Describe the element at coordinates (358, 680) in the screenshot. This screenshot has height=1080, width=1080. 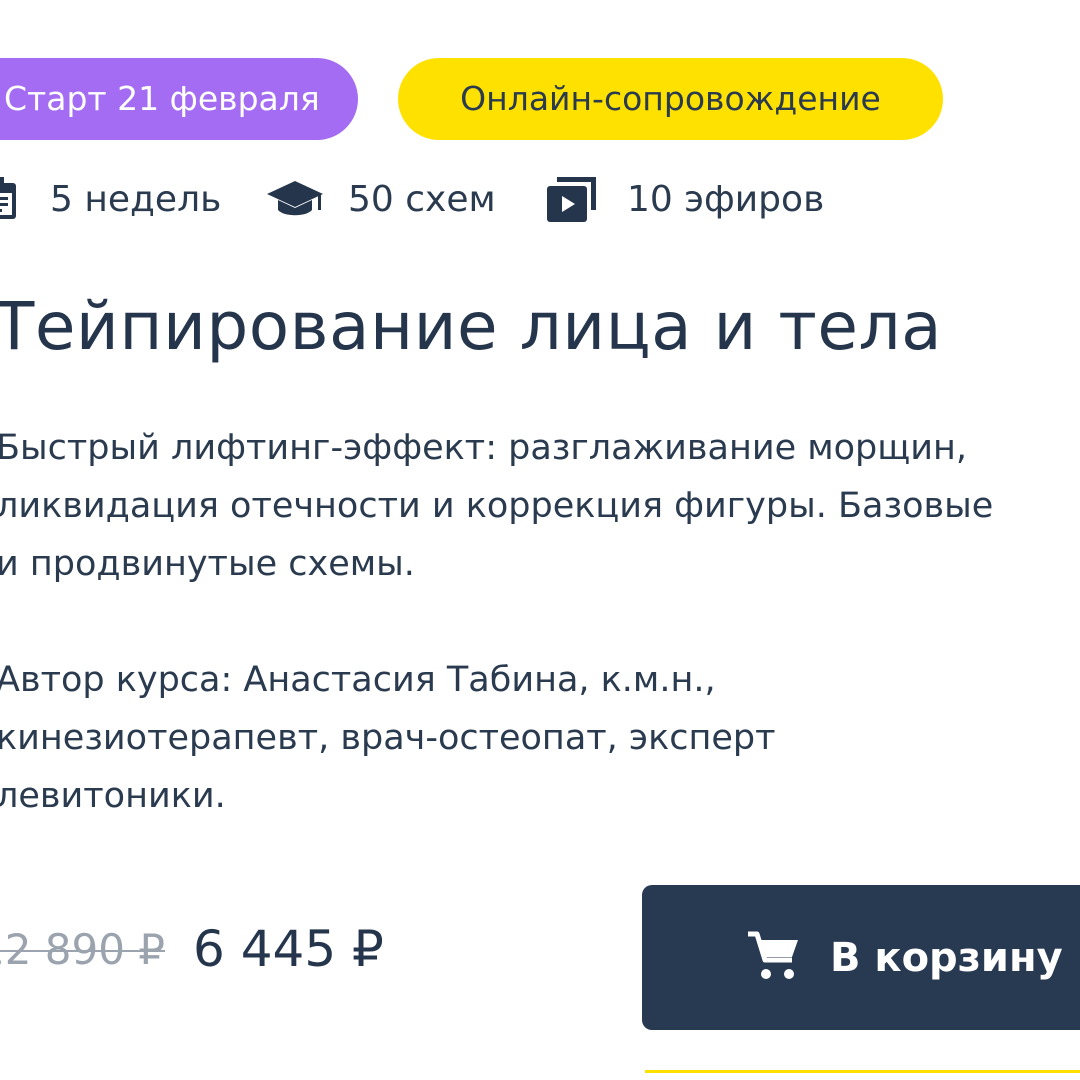
I see `author-line: Автор курса: Анастасия Табина, к.м.н.,` at that location.